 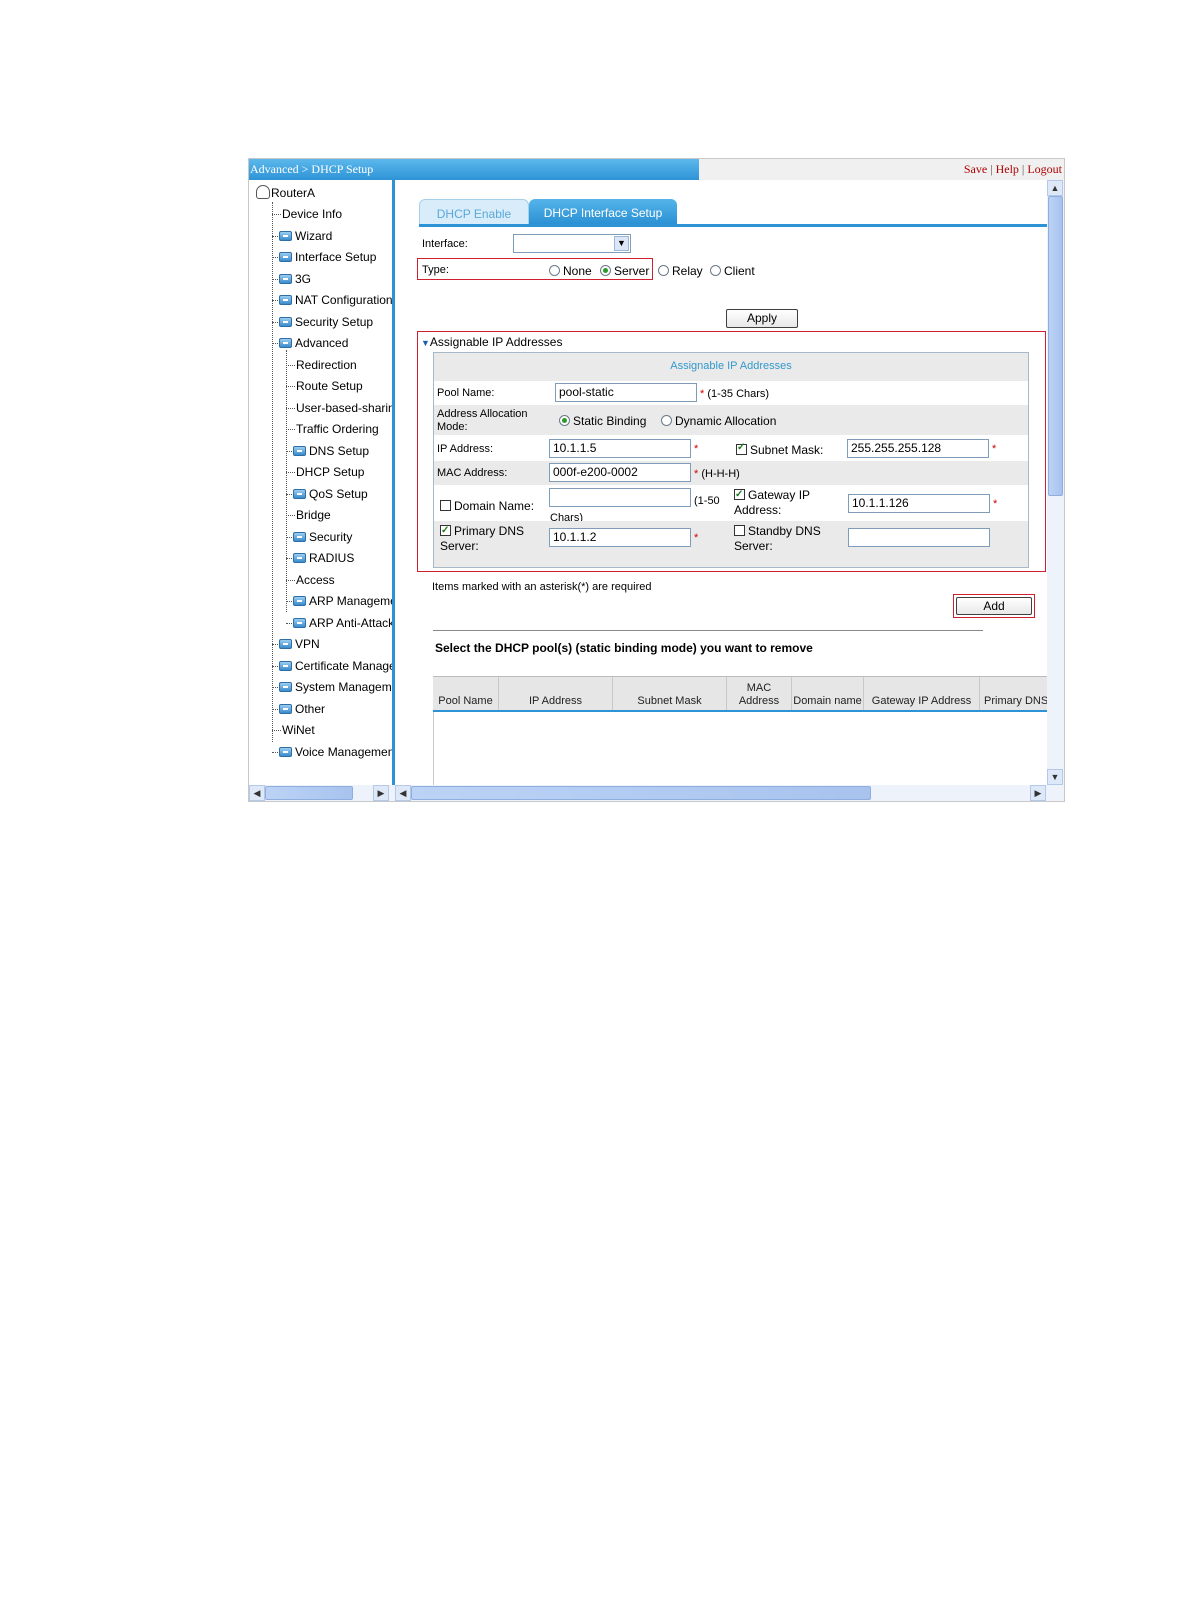 I want to click on tree-item: Redirection, so click(x=326, y=365).